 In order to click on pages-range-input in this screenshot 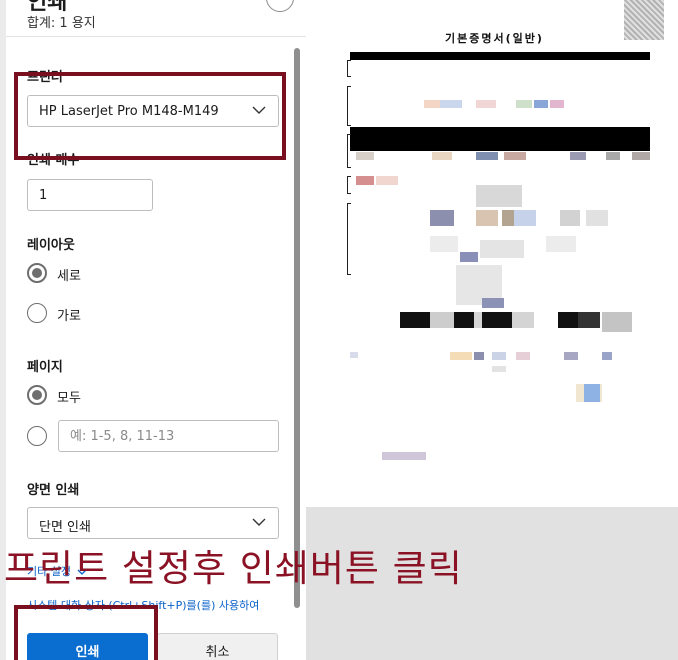, I will do `click(168, 436)`.